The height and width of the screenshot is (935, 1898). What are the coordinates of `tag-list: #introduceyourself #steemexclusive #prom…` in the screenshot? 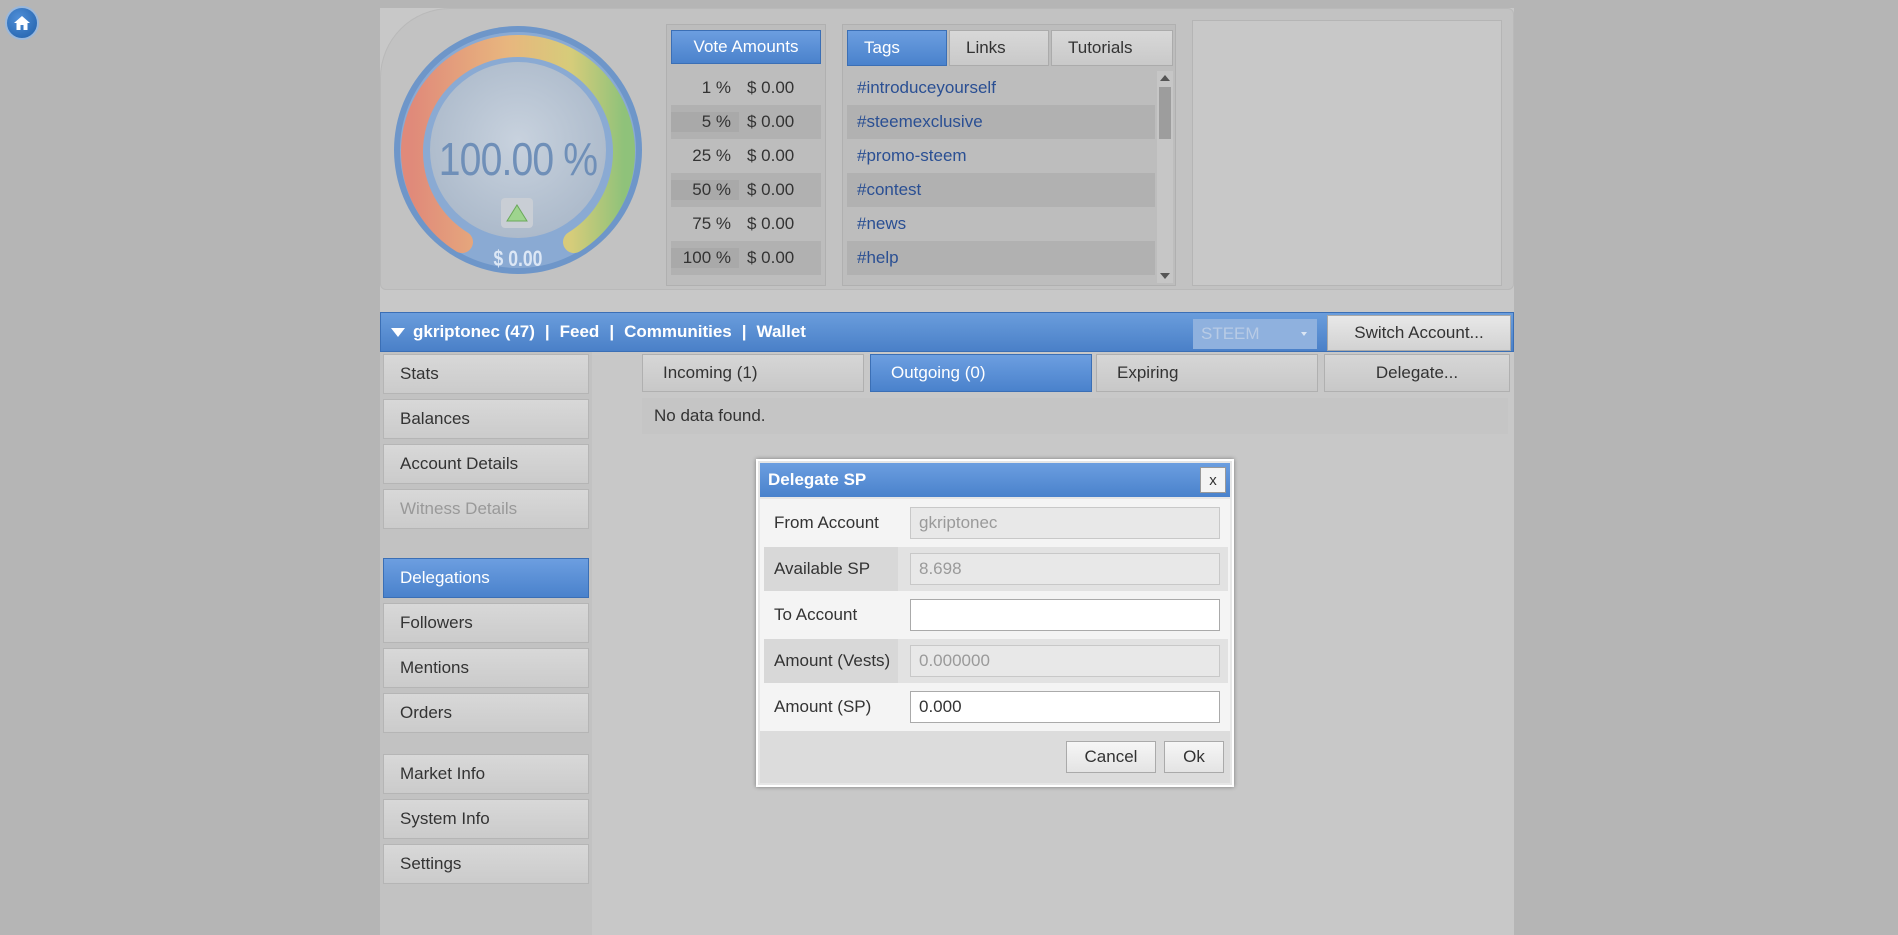 It's located at (1001, 177).